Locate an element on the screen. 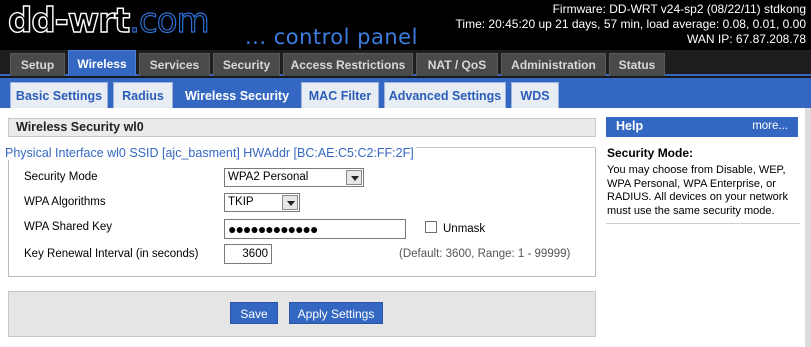 The width and height of the screenshot is (811, 347). key-renewal-input: 3600 is located at coordinates (248, 254).